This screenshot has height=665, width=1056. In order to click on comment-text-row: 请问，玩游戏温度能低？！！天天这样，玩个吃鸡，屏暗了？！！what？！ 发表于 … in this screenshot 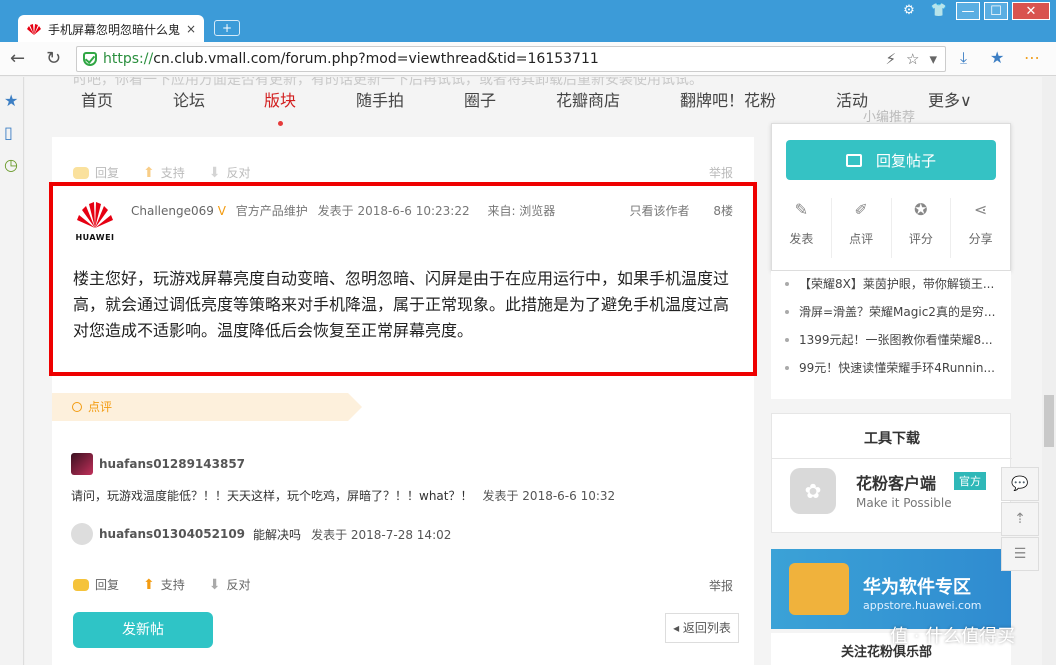, I will do `click(343, 495)`.